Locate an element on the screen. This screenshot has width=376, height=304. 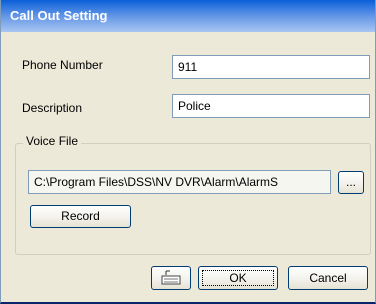
phone-number-label: Phone Number is located at coordinates (62, 65).